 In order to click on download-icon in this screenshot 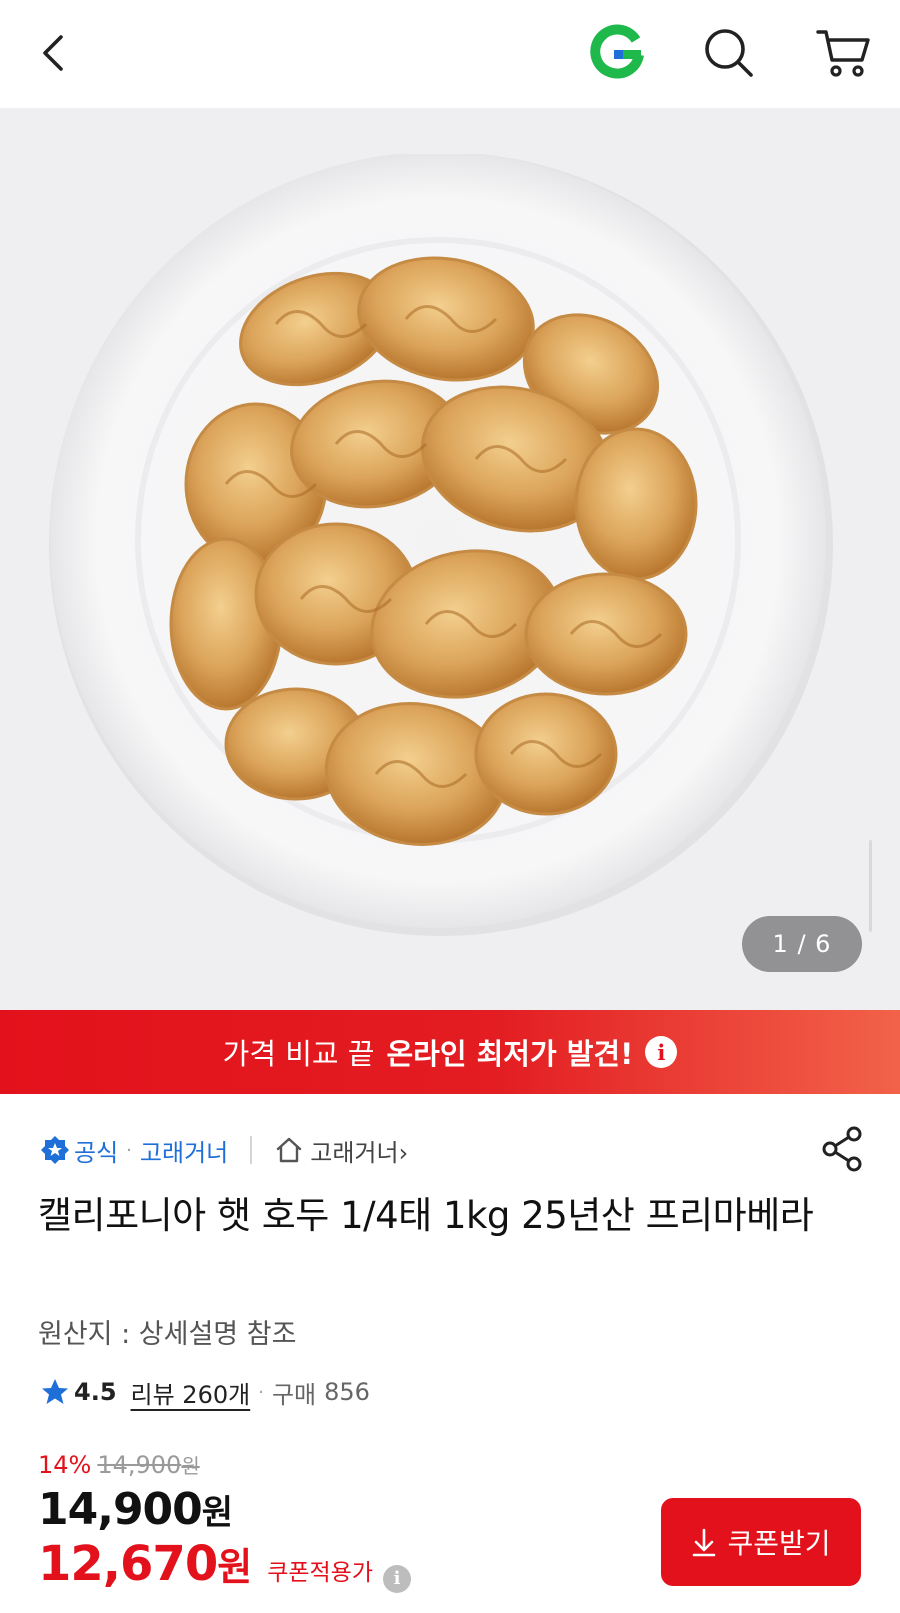, I will do `click(704, 1542)`.